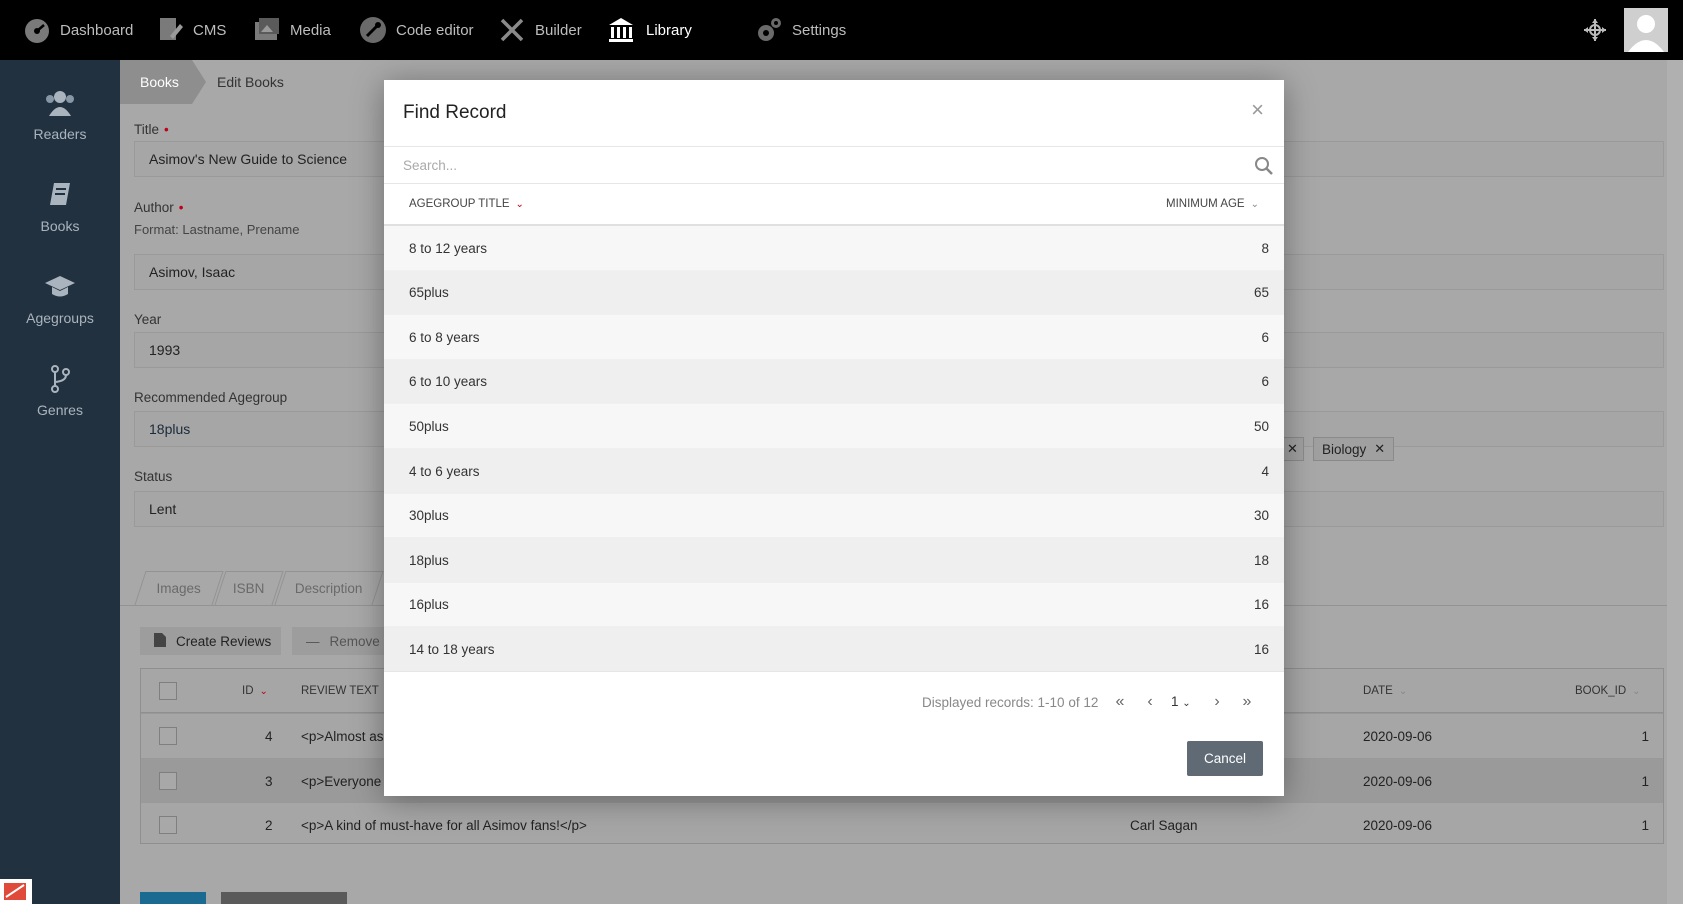 This screenshot has width=1683, height=904. I want to click on column-header-minimum-age: MINIMUM AGE ⌄, so click(1212, 204).